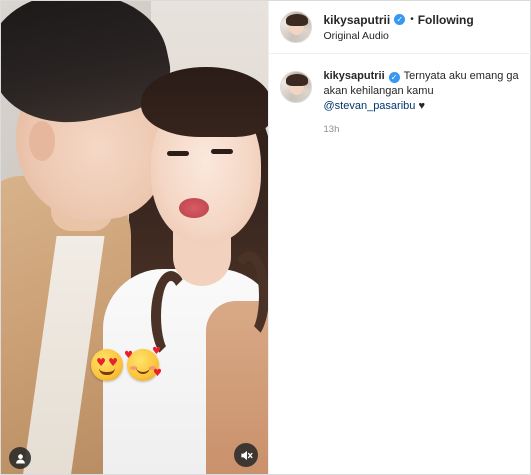 This screenshot has height=475, width=531. Describe the element at coordinates (194, 208) in the screenshot. I see `woman-lips` at that location.